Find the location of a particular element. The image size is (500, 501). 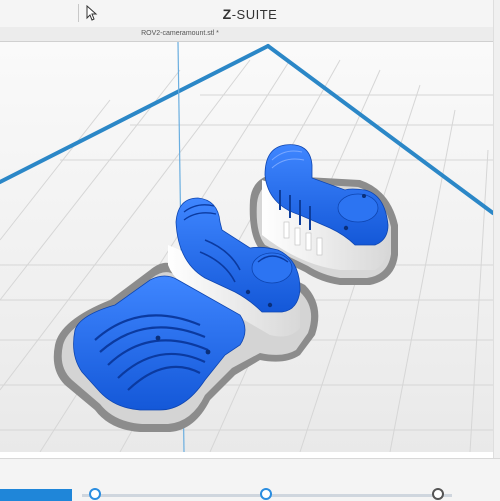

app-title: Z-SUITE is located at coordinates (250, 14).